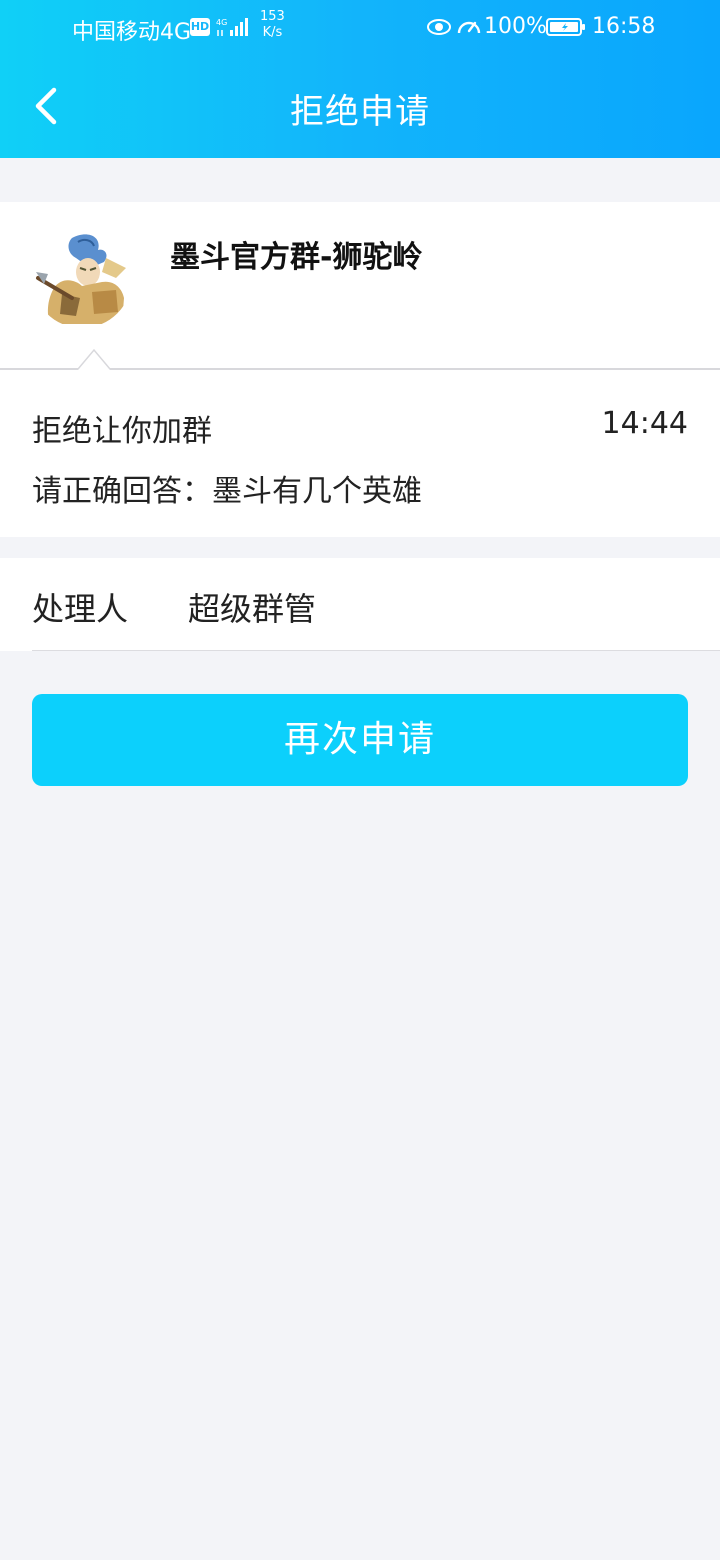 The height and width of the screenshot is (1560, 720). Describe the element at coordinates (360, 285) in the screenshot. I see `group-card: 墨斗官方群-狮驼岭` at that location.